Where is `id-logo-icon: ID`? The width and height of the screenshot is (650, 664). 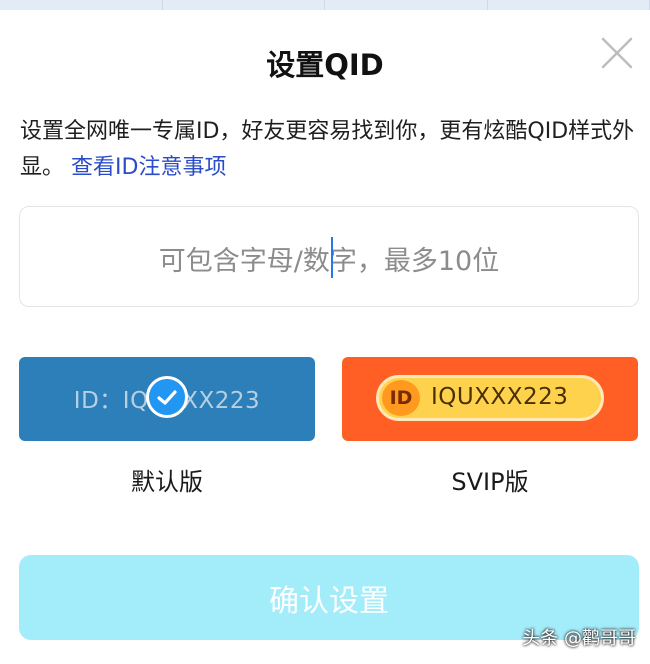
id-logo-icon: ID is located at coordinates (401, 398).